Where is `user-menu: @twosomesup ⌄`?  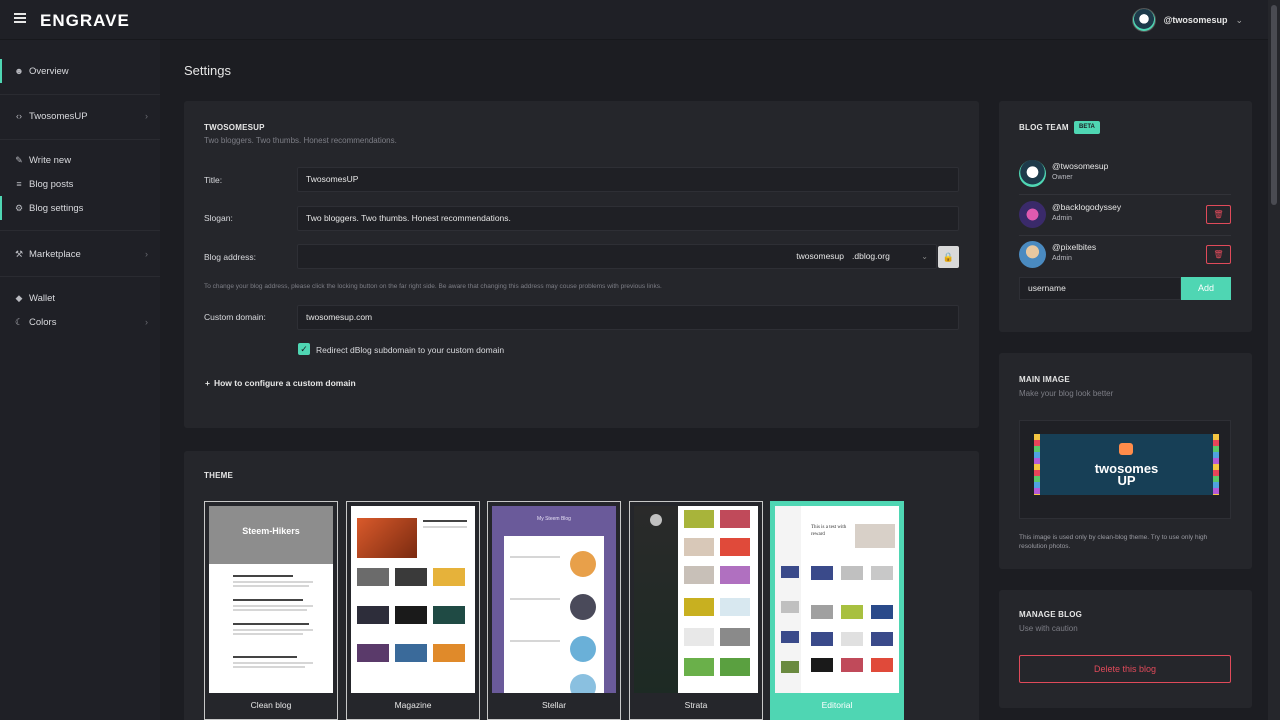 user-menu: @twosomesup ⌄ is located at coordinates (1187, 20).